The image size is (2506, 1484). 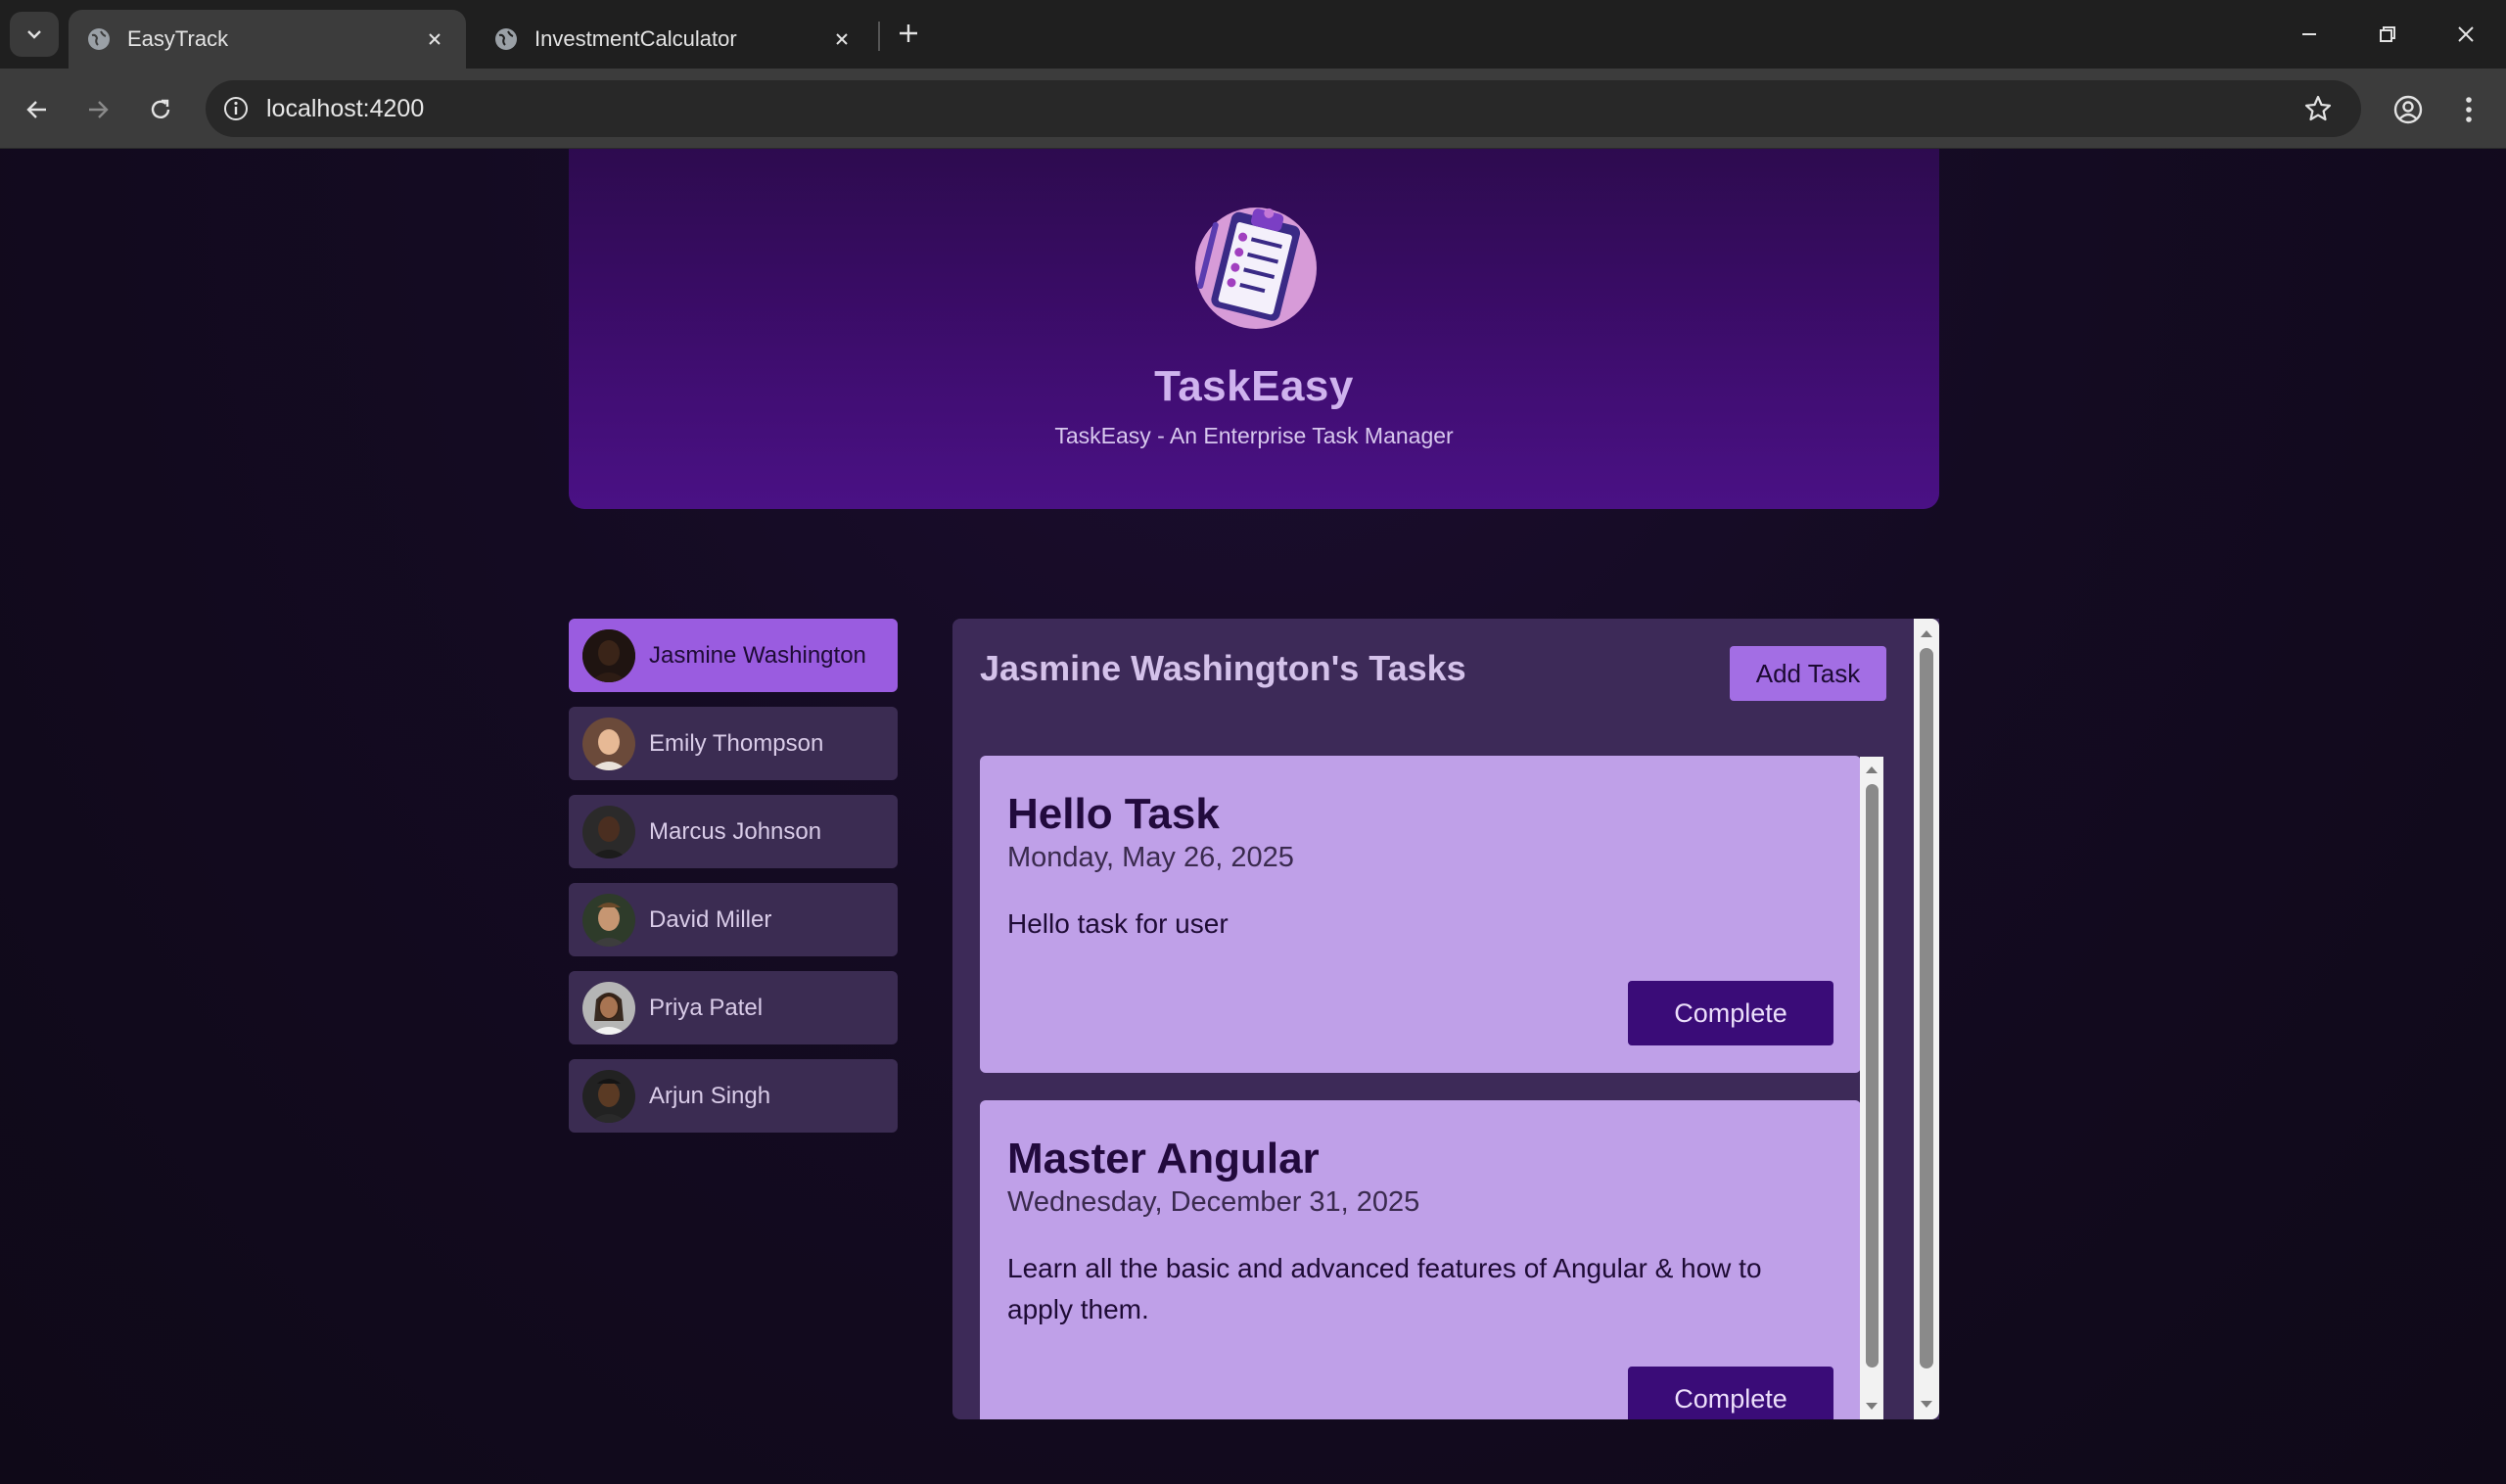 I want to click on task-list-scrollbar, so click(x=1871, y=1088).